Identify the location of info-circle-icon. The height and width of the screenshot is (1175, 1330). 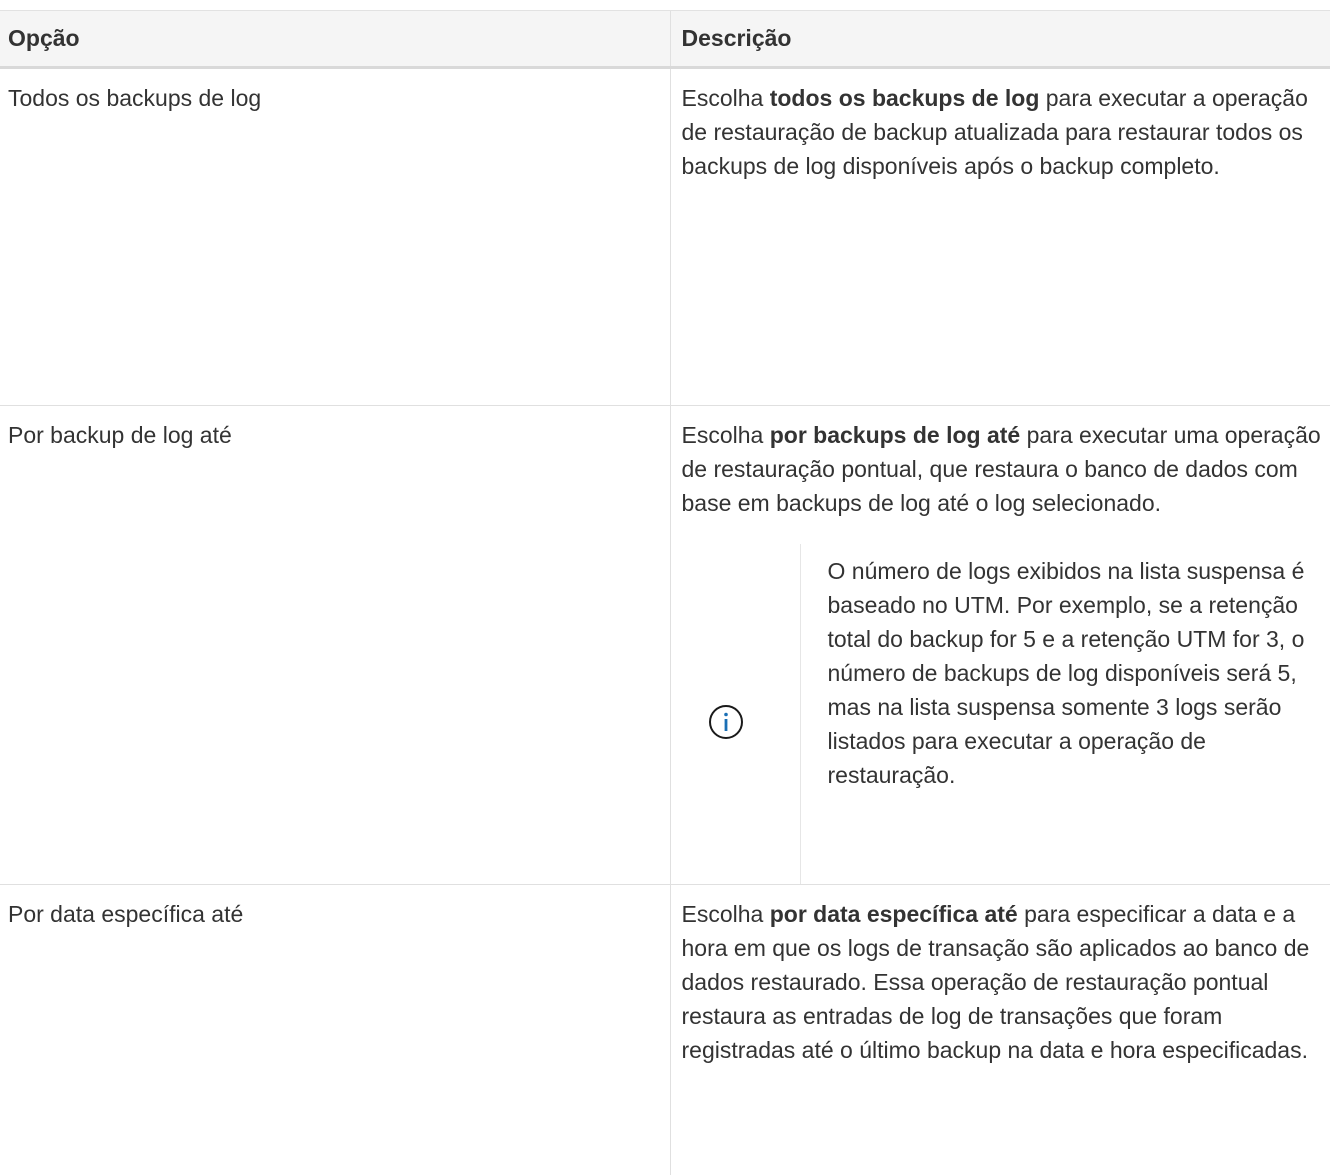
(726, 722).